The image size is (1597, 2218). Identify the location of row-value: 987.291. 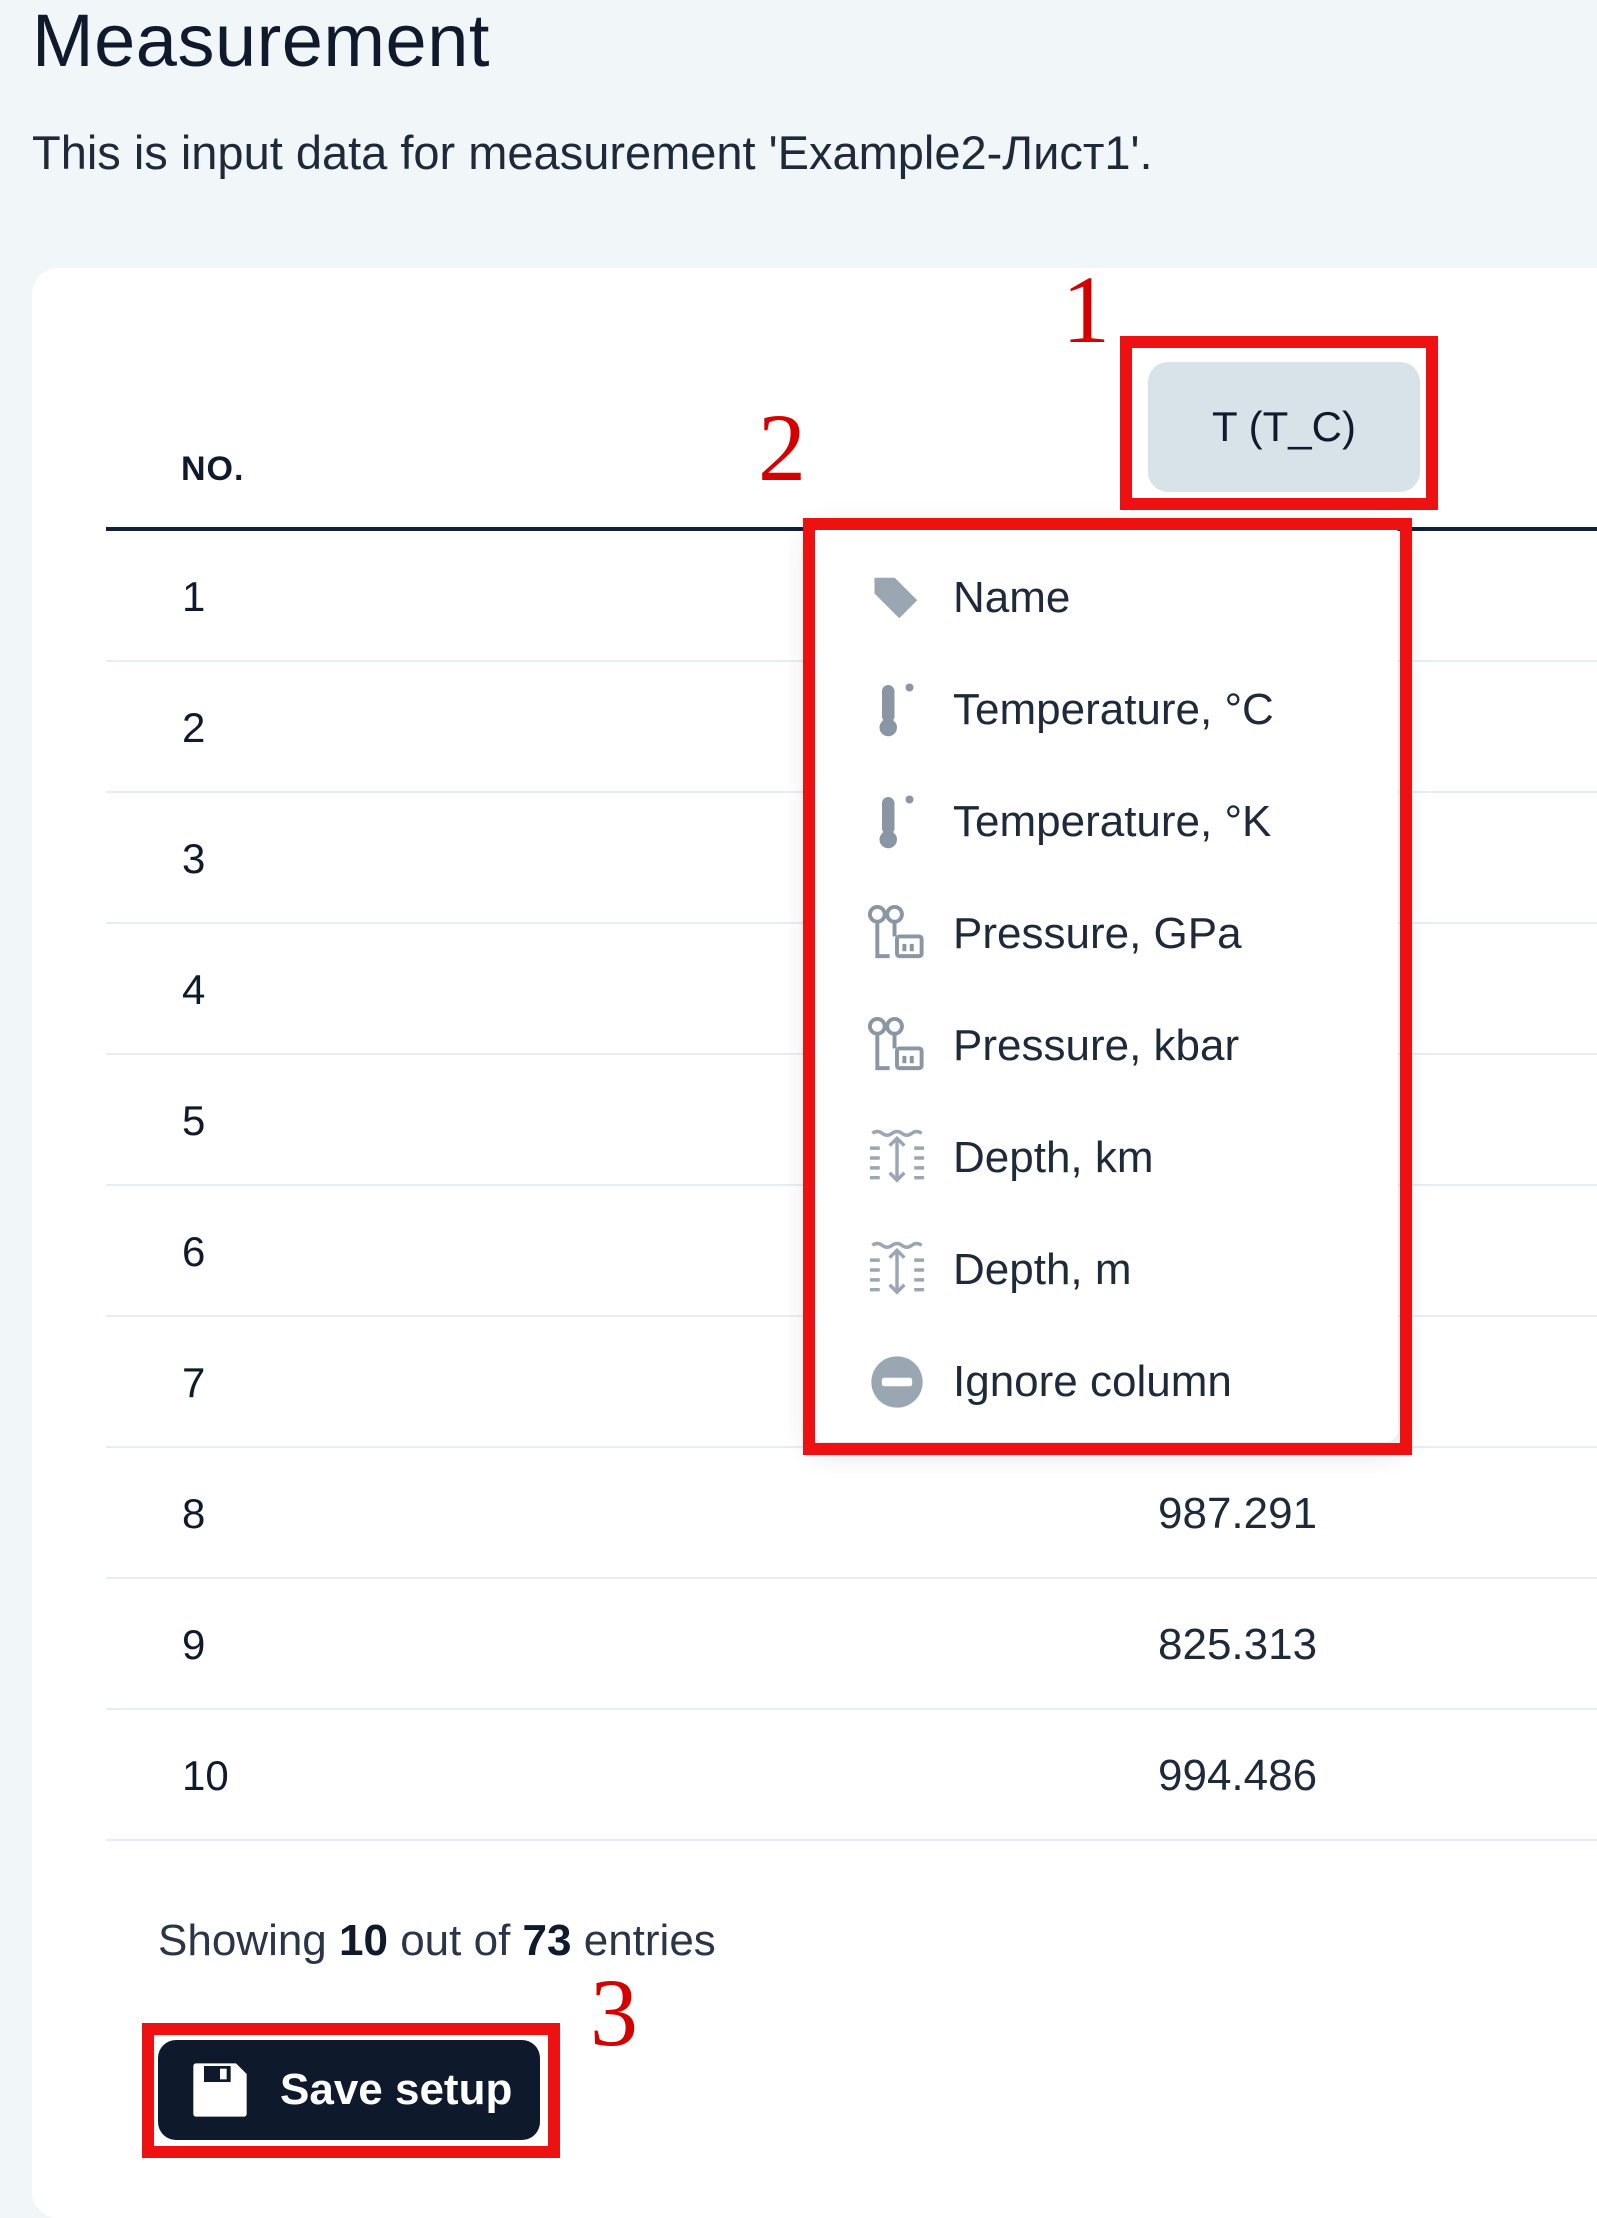
(1238, 1513).